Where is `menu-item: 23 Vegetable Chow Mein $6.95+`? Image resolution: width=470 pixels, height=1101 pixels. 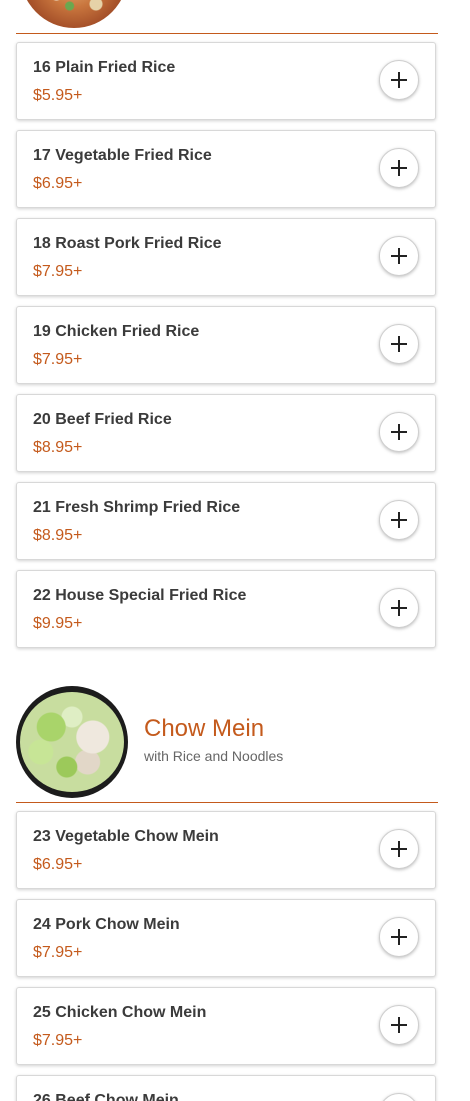 menu-item: 23 Vegetable Chow Mein $6.95+ is located at coordinates (226, 850).